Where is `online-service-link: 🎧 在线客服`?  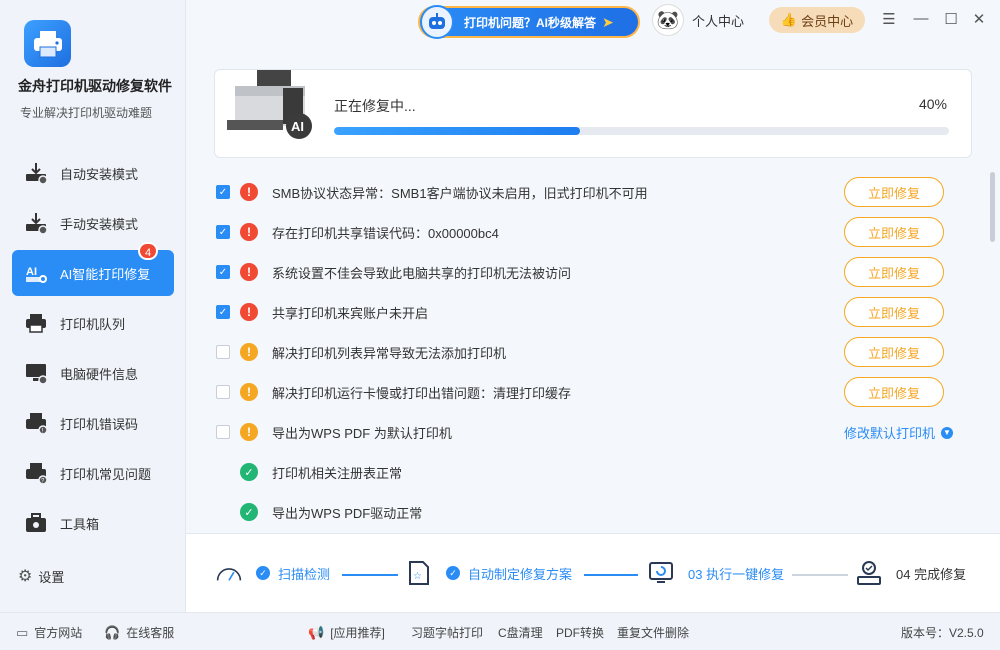
online-service-link: 🎧 在线客服 is located at coordinates (139, 632).